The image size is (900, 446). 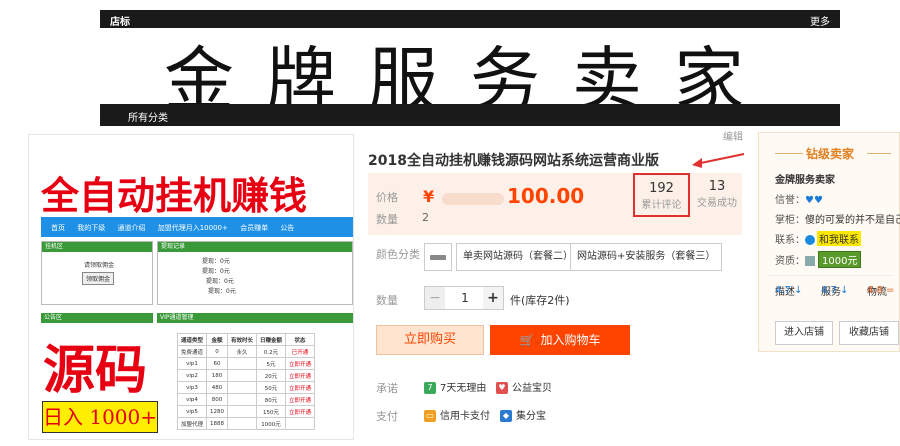 What do you see at coordinates (192, 375) in the screenshot?
I see `table-cell: vip2` at bounding box center [192, 375].